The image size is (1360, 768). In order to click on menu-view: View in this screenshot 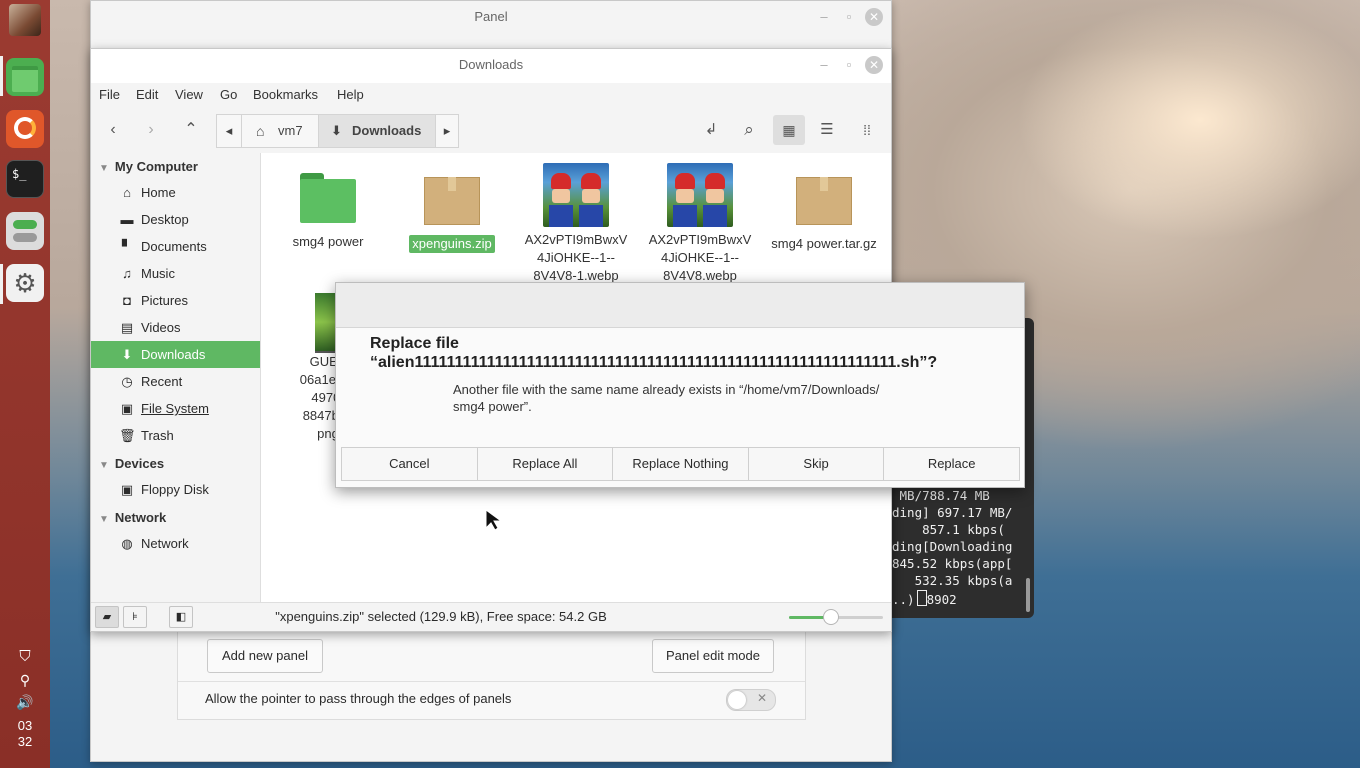, I will do `click(189, 94)`.